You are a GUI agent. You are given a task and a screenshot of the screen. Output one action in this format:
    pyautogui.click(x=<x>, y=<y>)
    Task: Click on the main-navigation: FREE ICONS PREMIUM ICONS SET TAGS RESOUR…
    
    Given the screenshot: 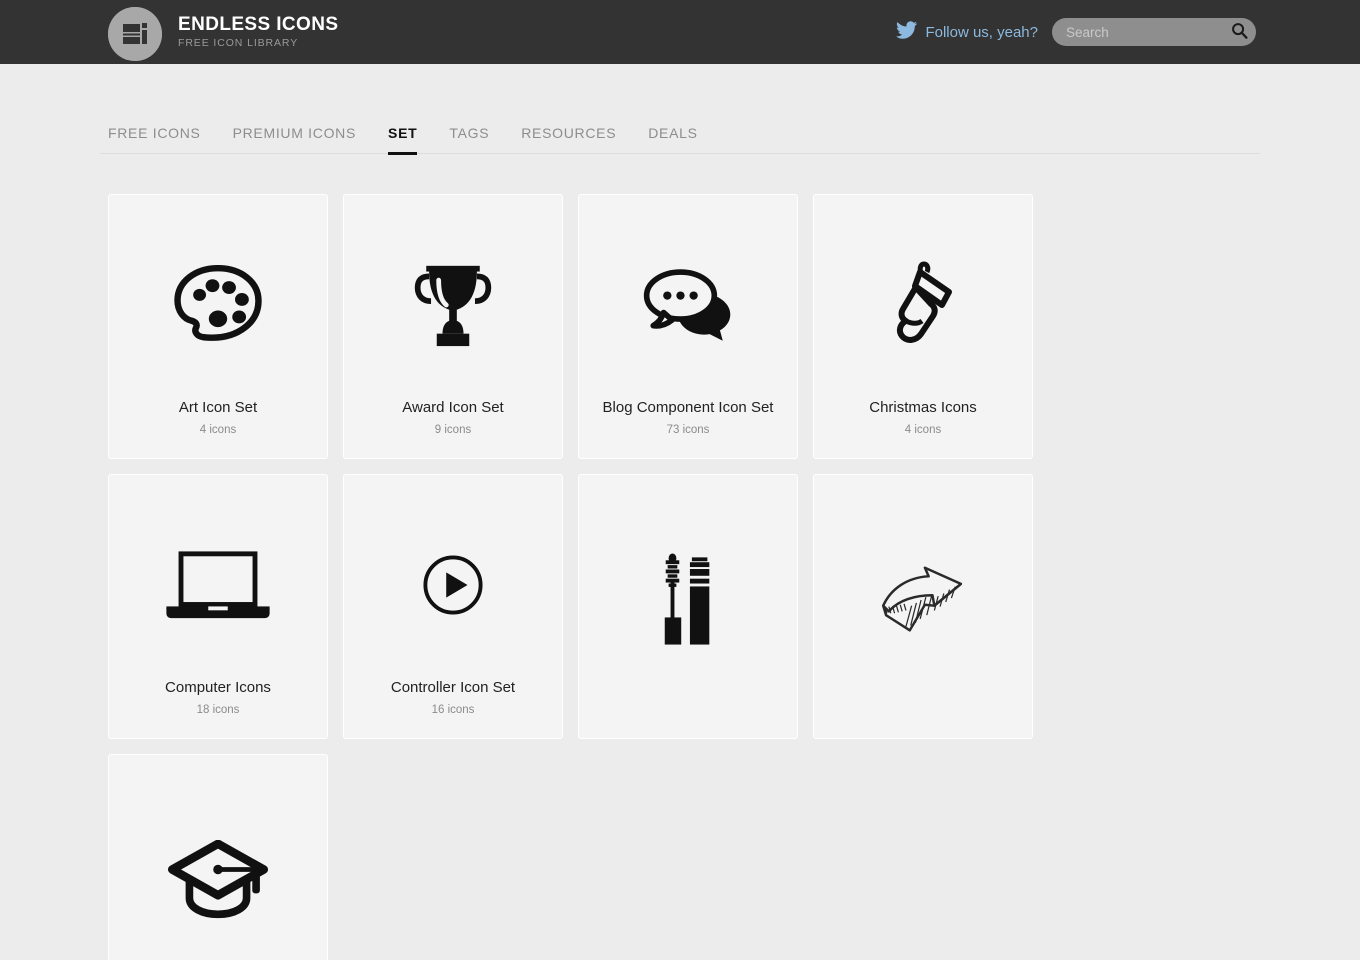 What is the action you would take?
    pyautogui.click(x=680, y=126)
    